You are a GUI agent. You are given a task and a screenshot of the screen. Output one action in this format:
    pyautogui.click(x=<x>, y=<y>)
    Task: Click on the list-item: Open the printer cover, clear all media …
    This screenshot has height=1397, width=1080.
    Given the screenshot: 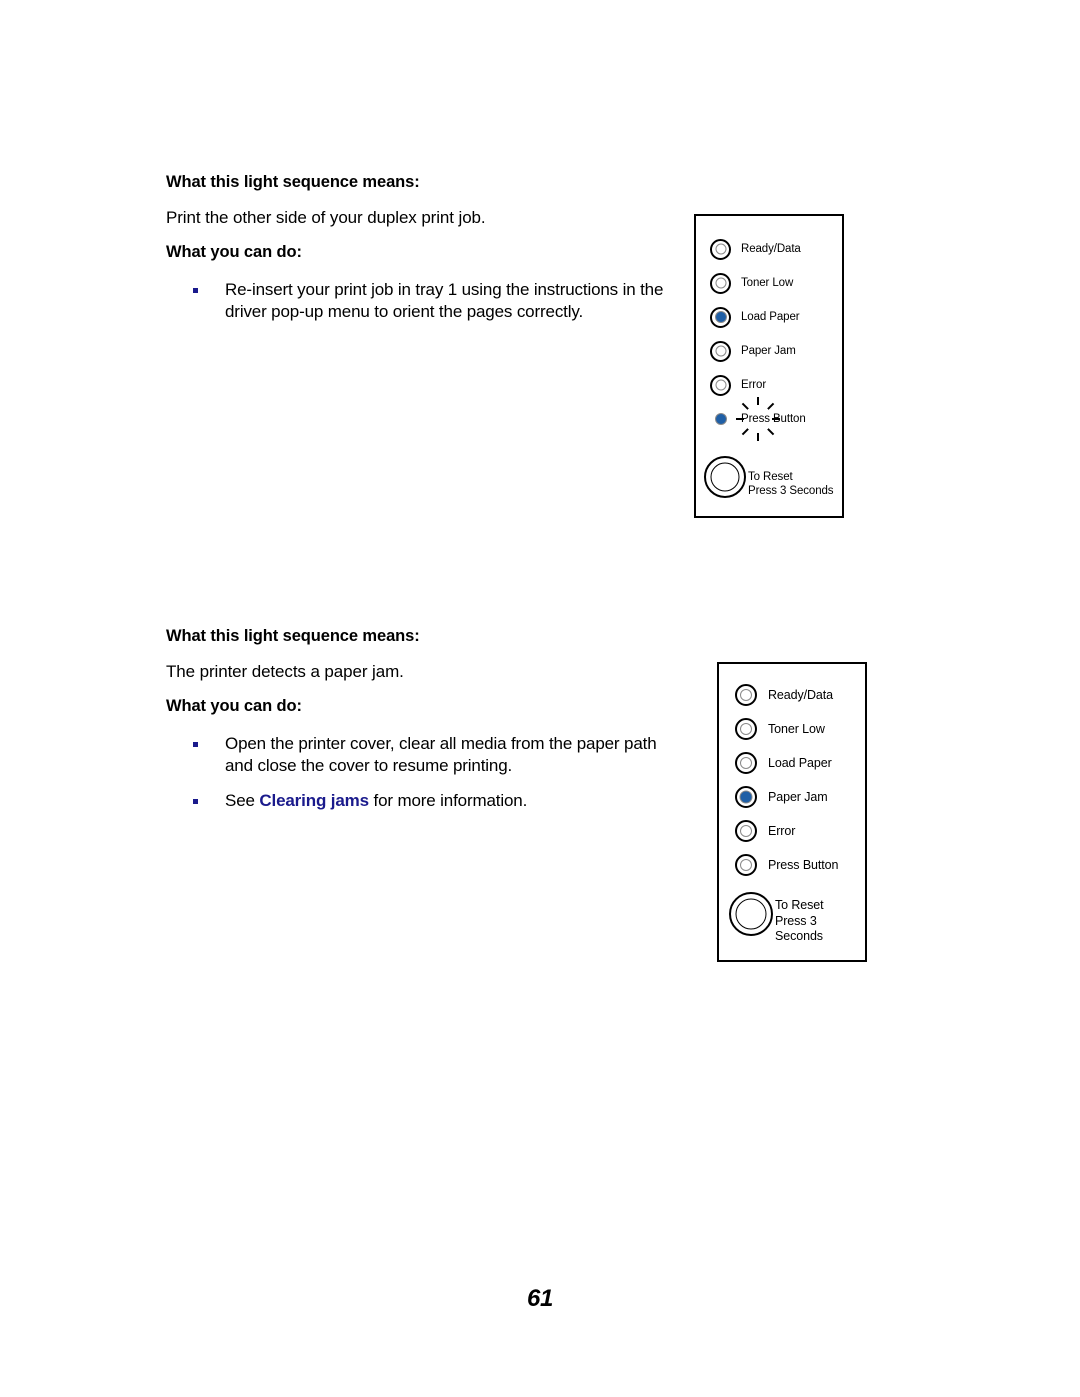 What is the action you would take?
    pyautogui.click(x=416, y=755)
    